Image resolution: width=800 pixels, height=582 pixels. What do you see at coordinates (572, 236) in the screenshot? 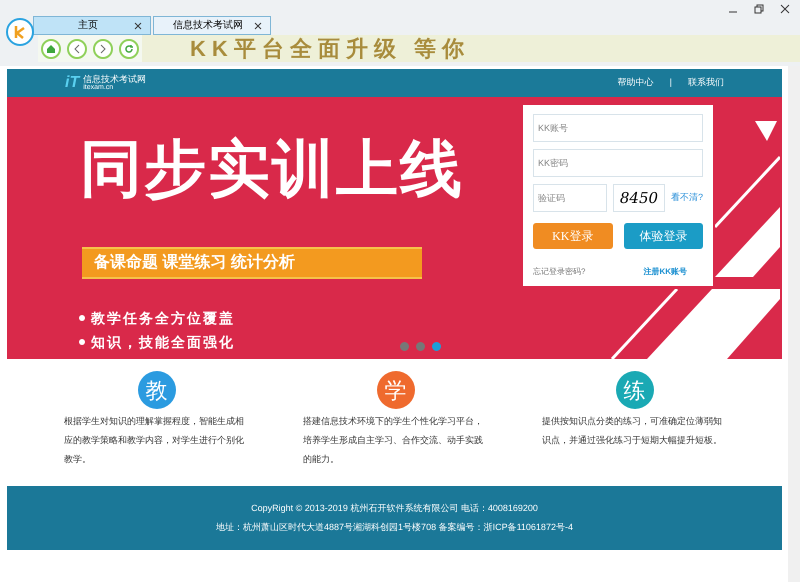
I see `login-button: KK登录` at bounding box center [572, 236].